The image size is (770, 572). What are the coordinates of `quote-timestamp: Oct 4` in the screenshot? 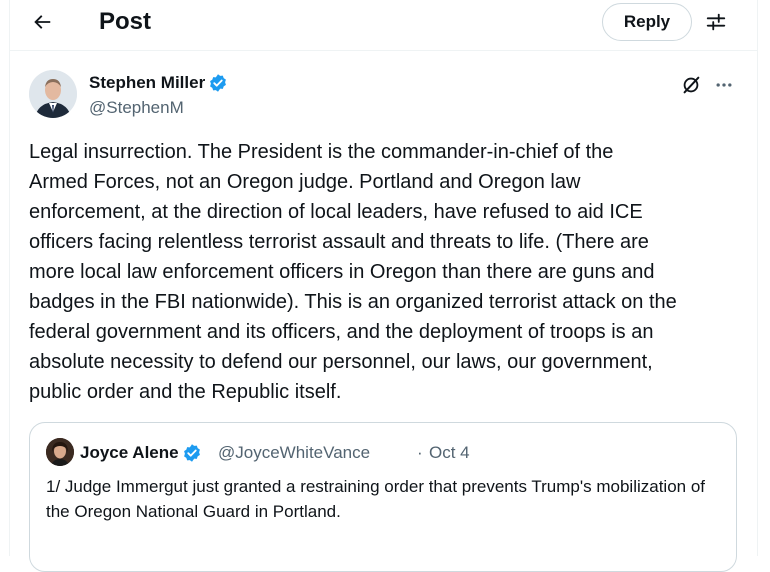 It's located at (449, 453).